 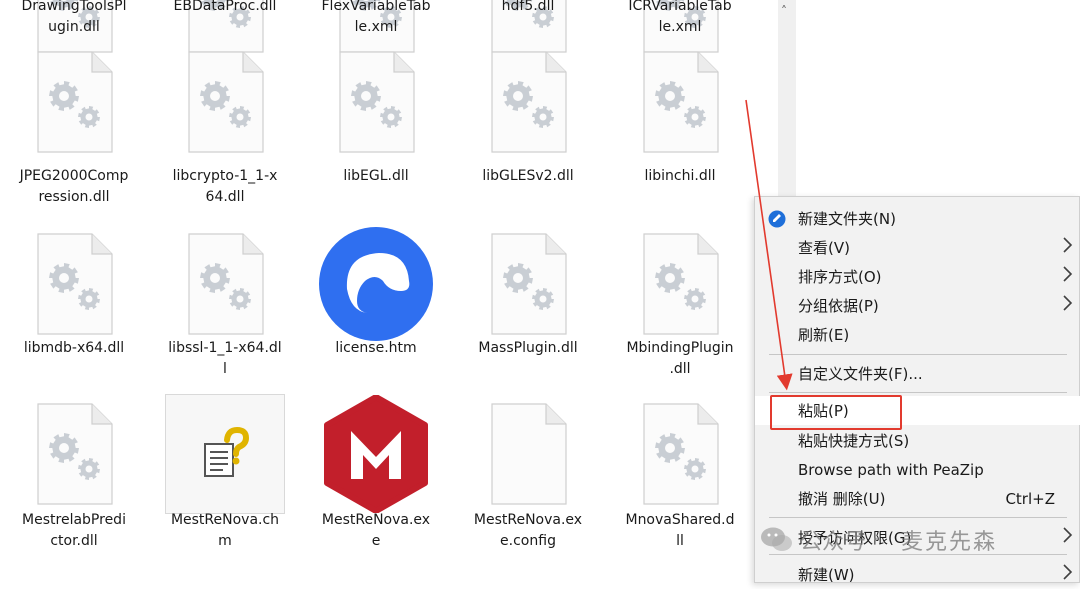 What do you see at coordinates (824, 335) in the screenshot?
I see `menu-item-label: 刷新(E)` at bounding box center [824, 335].